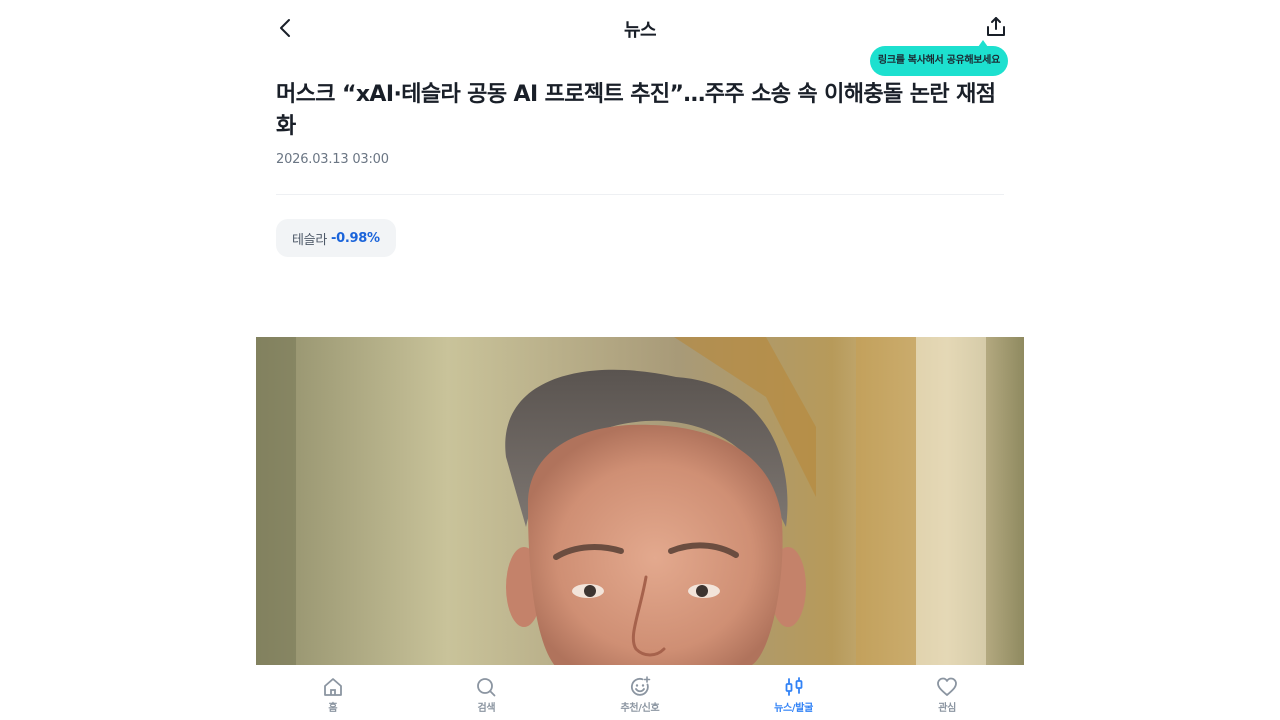 The width and height of the screenshot is (1280, 720). I want to click on nav-search: 검색, so click(487, 692).